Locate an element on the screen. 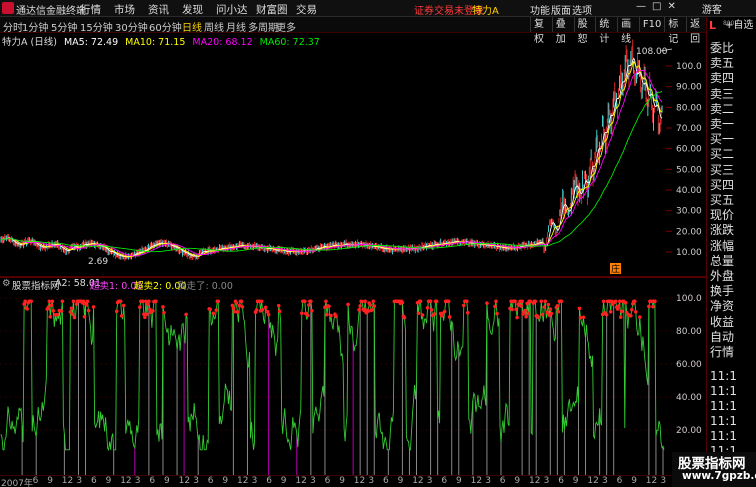  period-fenshi: 分时 is located at coordinates (13, 26).